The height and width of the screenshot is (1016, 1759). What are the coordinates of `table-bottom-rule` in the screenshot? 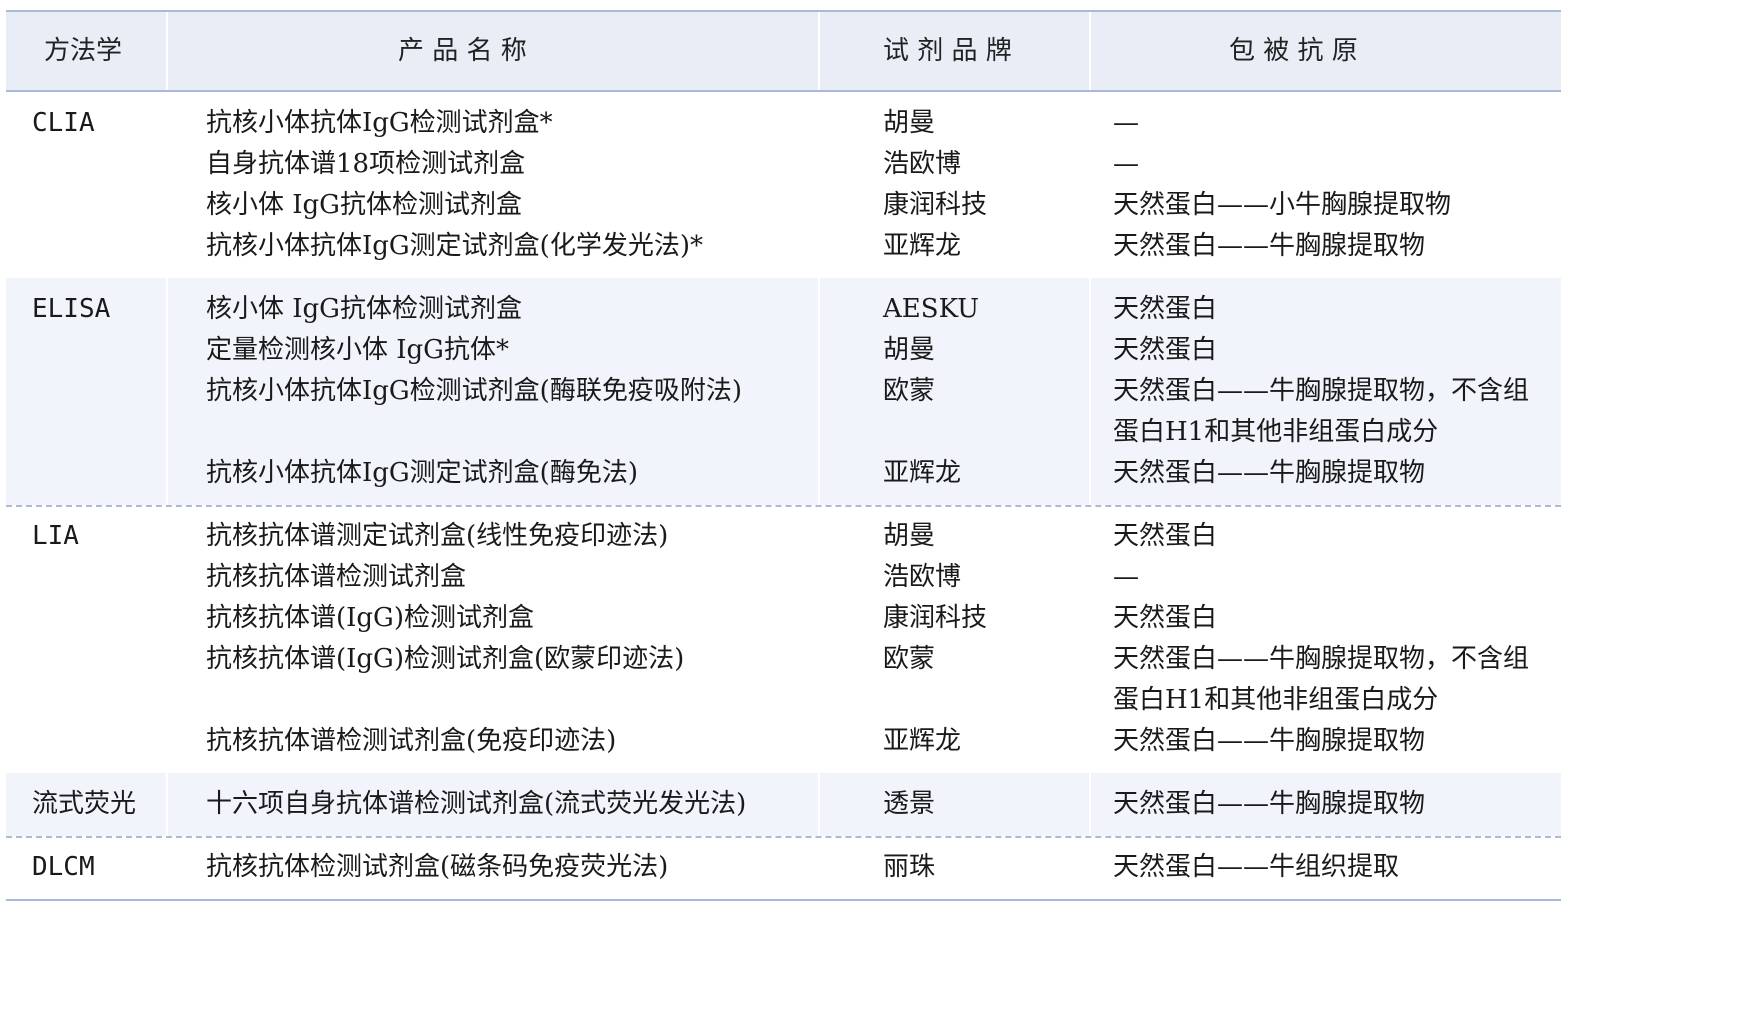 It's located at (783, 900).